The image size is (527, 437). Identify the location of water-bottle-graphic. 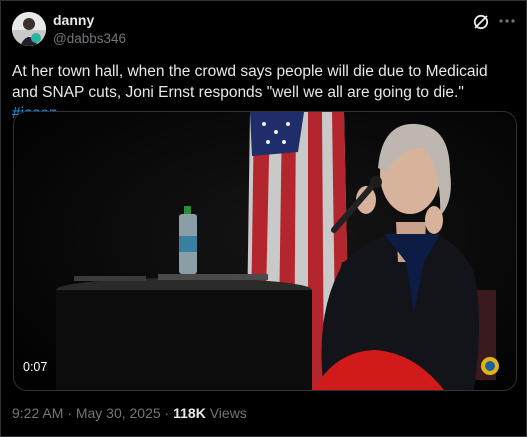
(188, 240).